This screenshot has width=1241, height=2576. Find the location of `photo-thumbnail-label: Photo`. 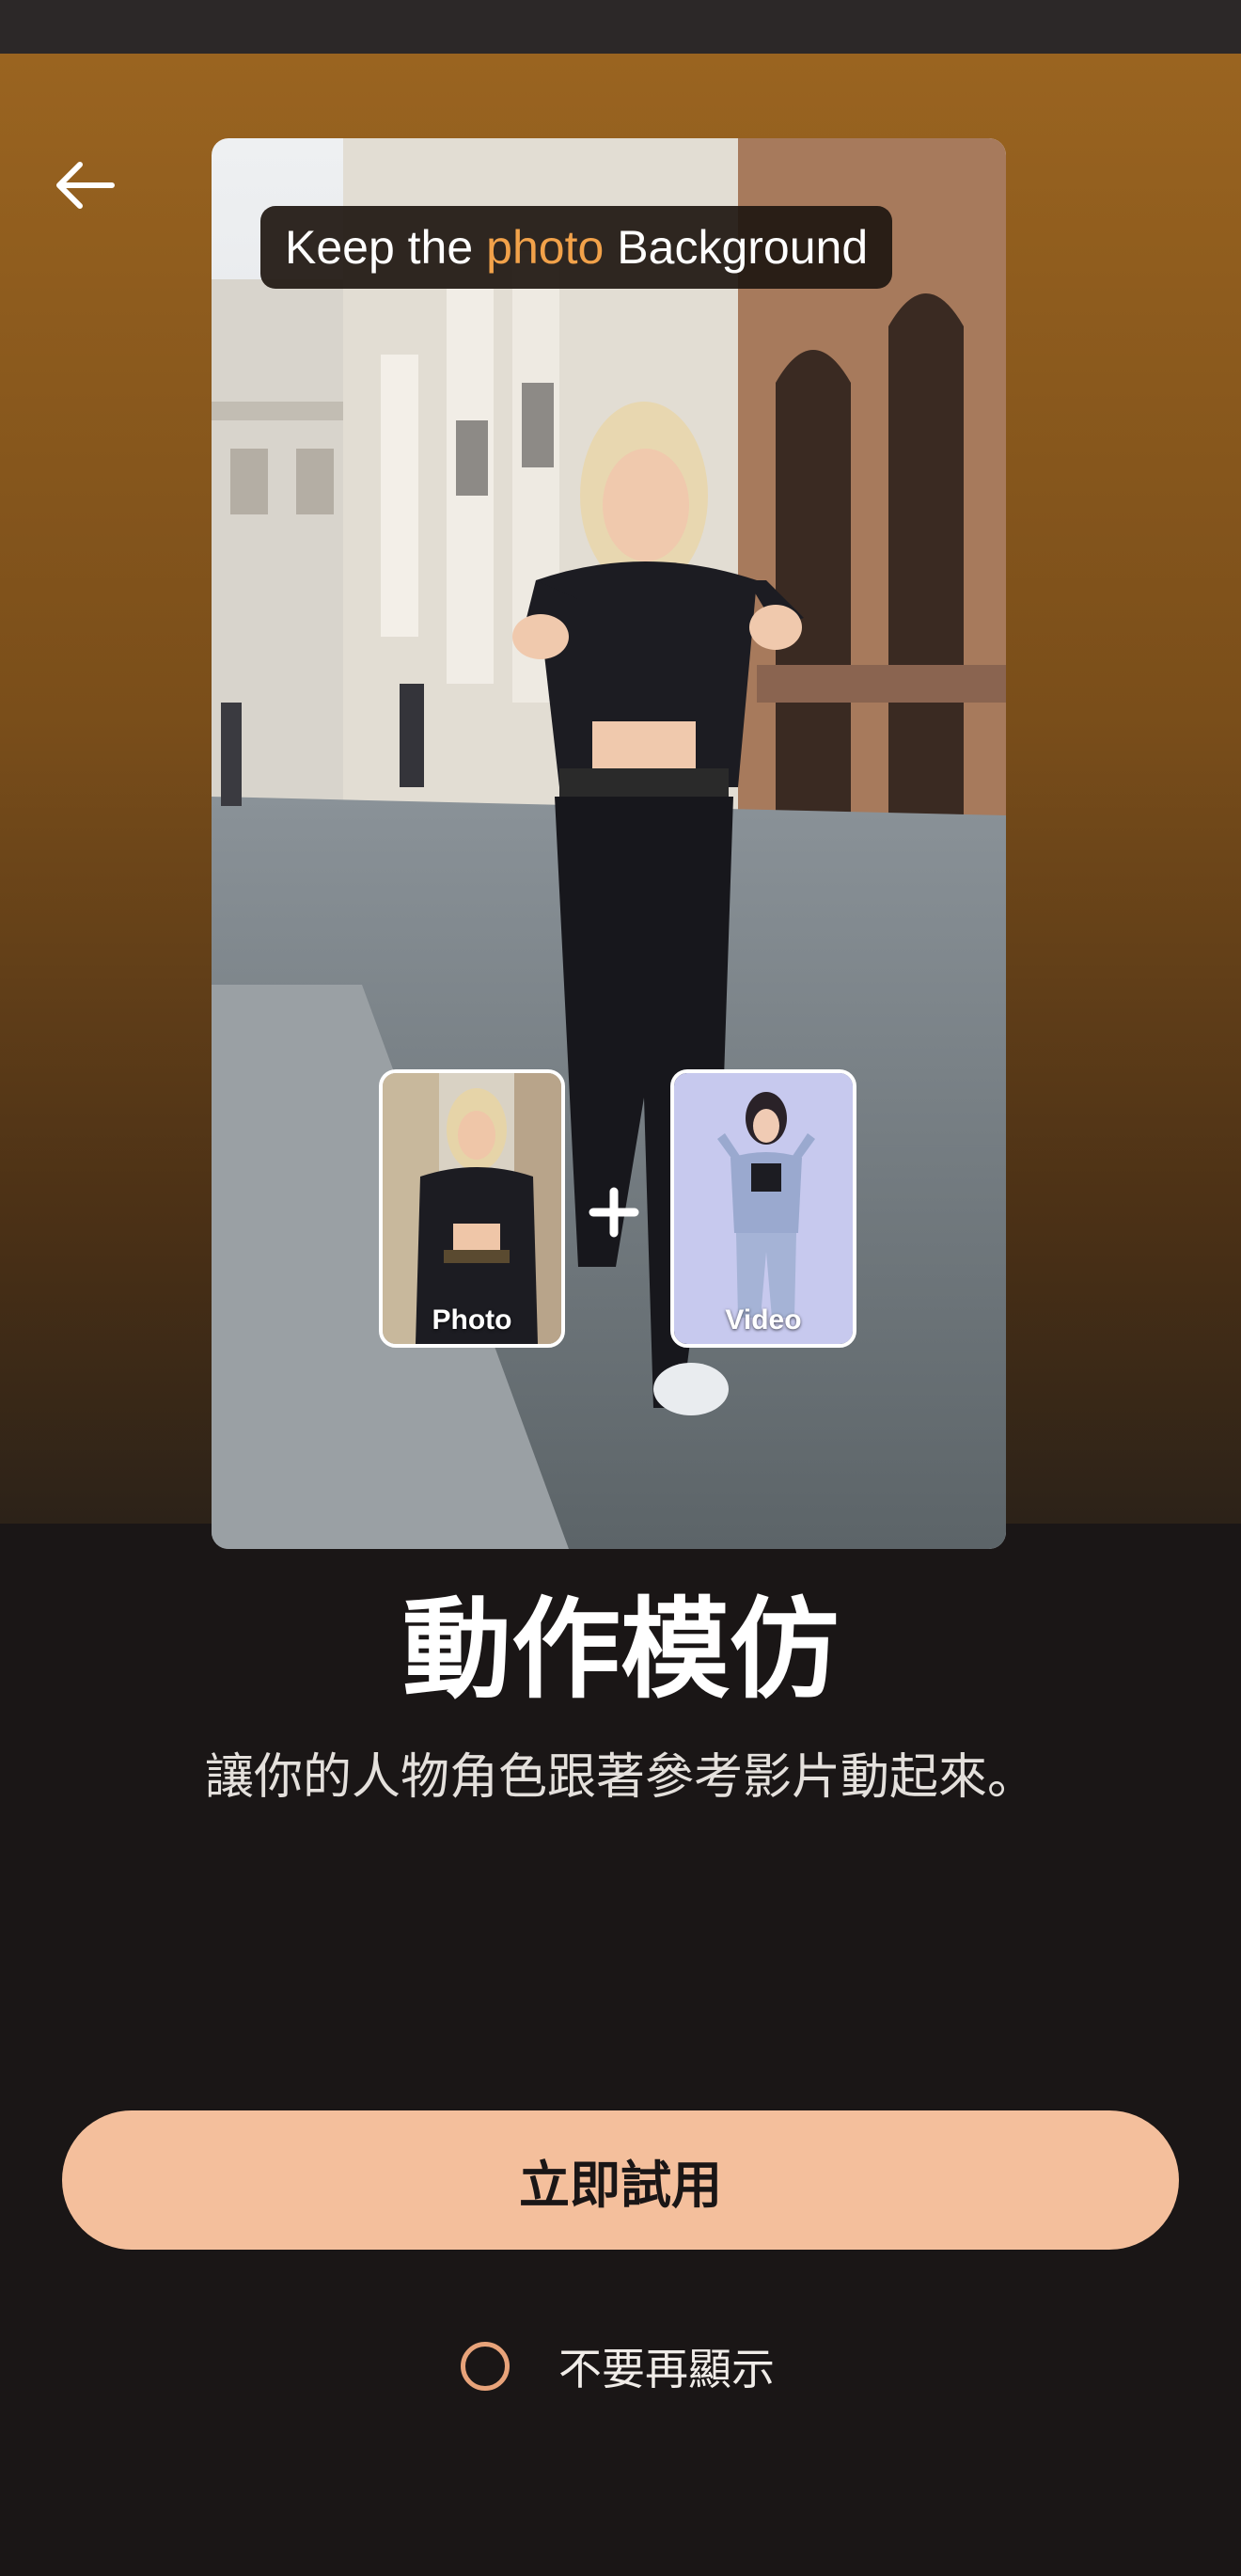

photo-thumbnail-label: Photo is located at coordinates (472, 1319).